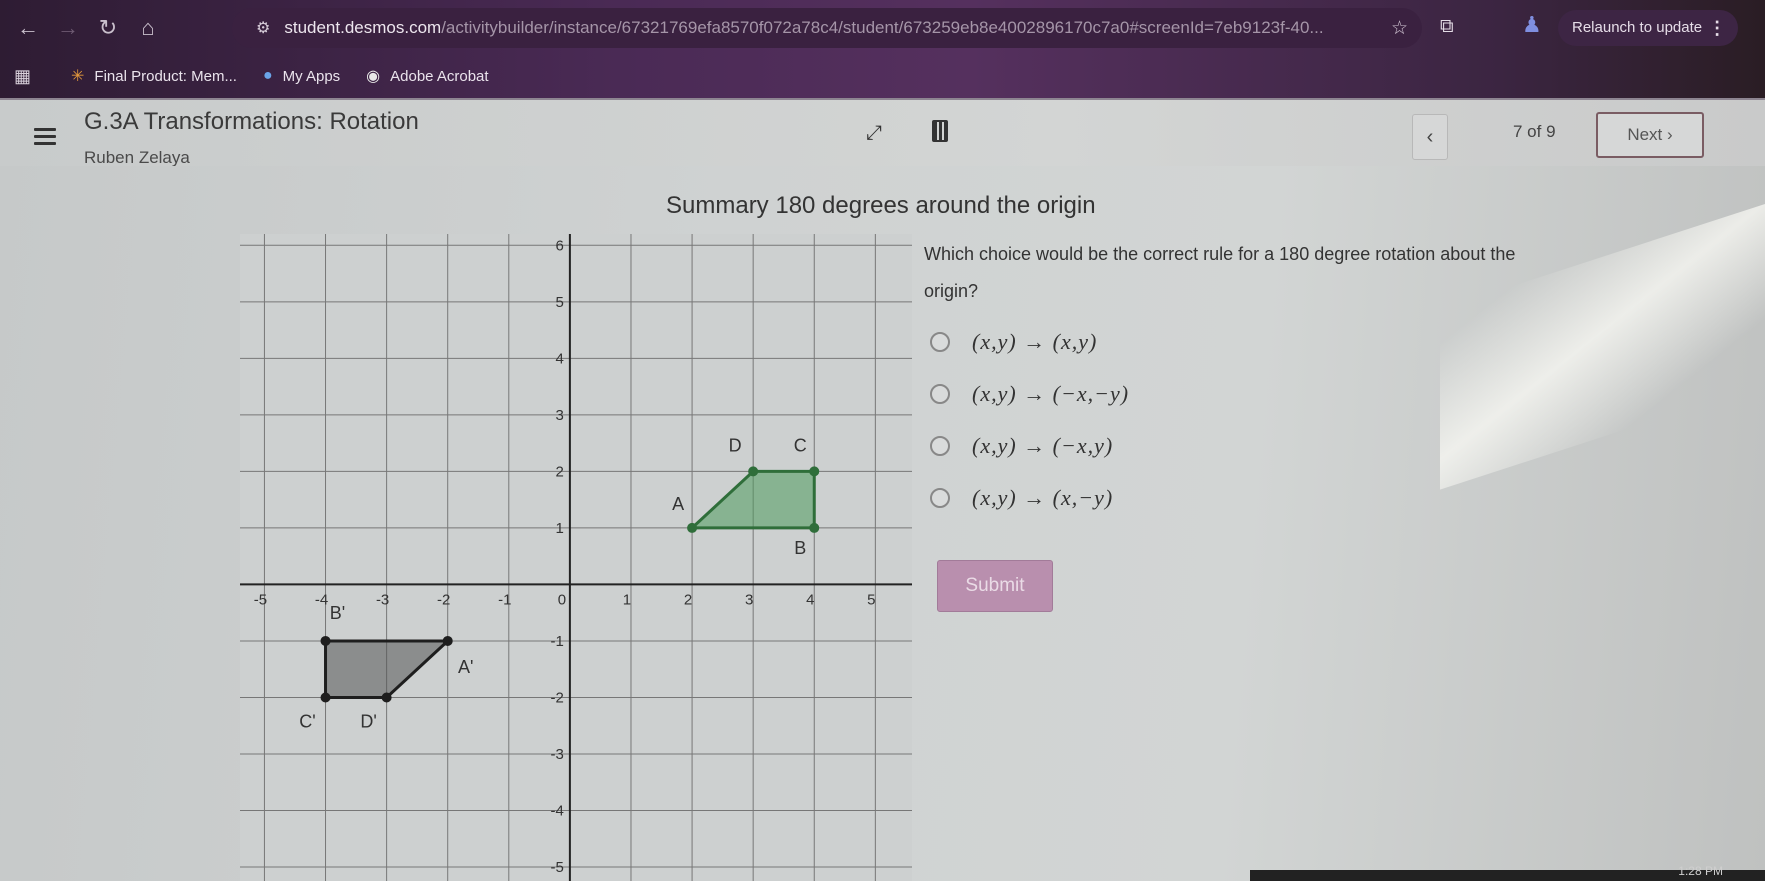 This screenshot has height=881, width=1765. Describe the element at coordinates (800, 548) in the screenshot. I see `vertex-label: B` at that location.